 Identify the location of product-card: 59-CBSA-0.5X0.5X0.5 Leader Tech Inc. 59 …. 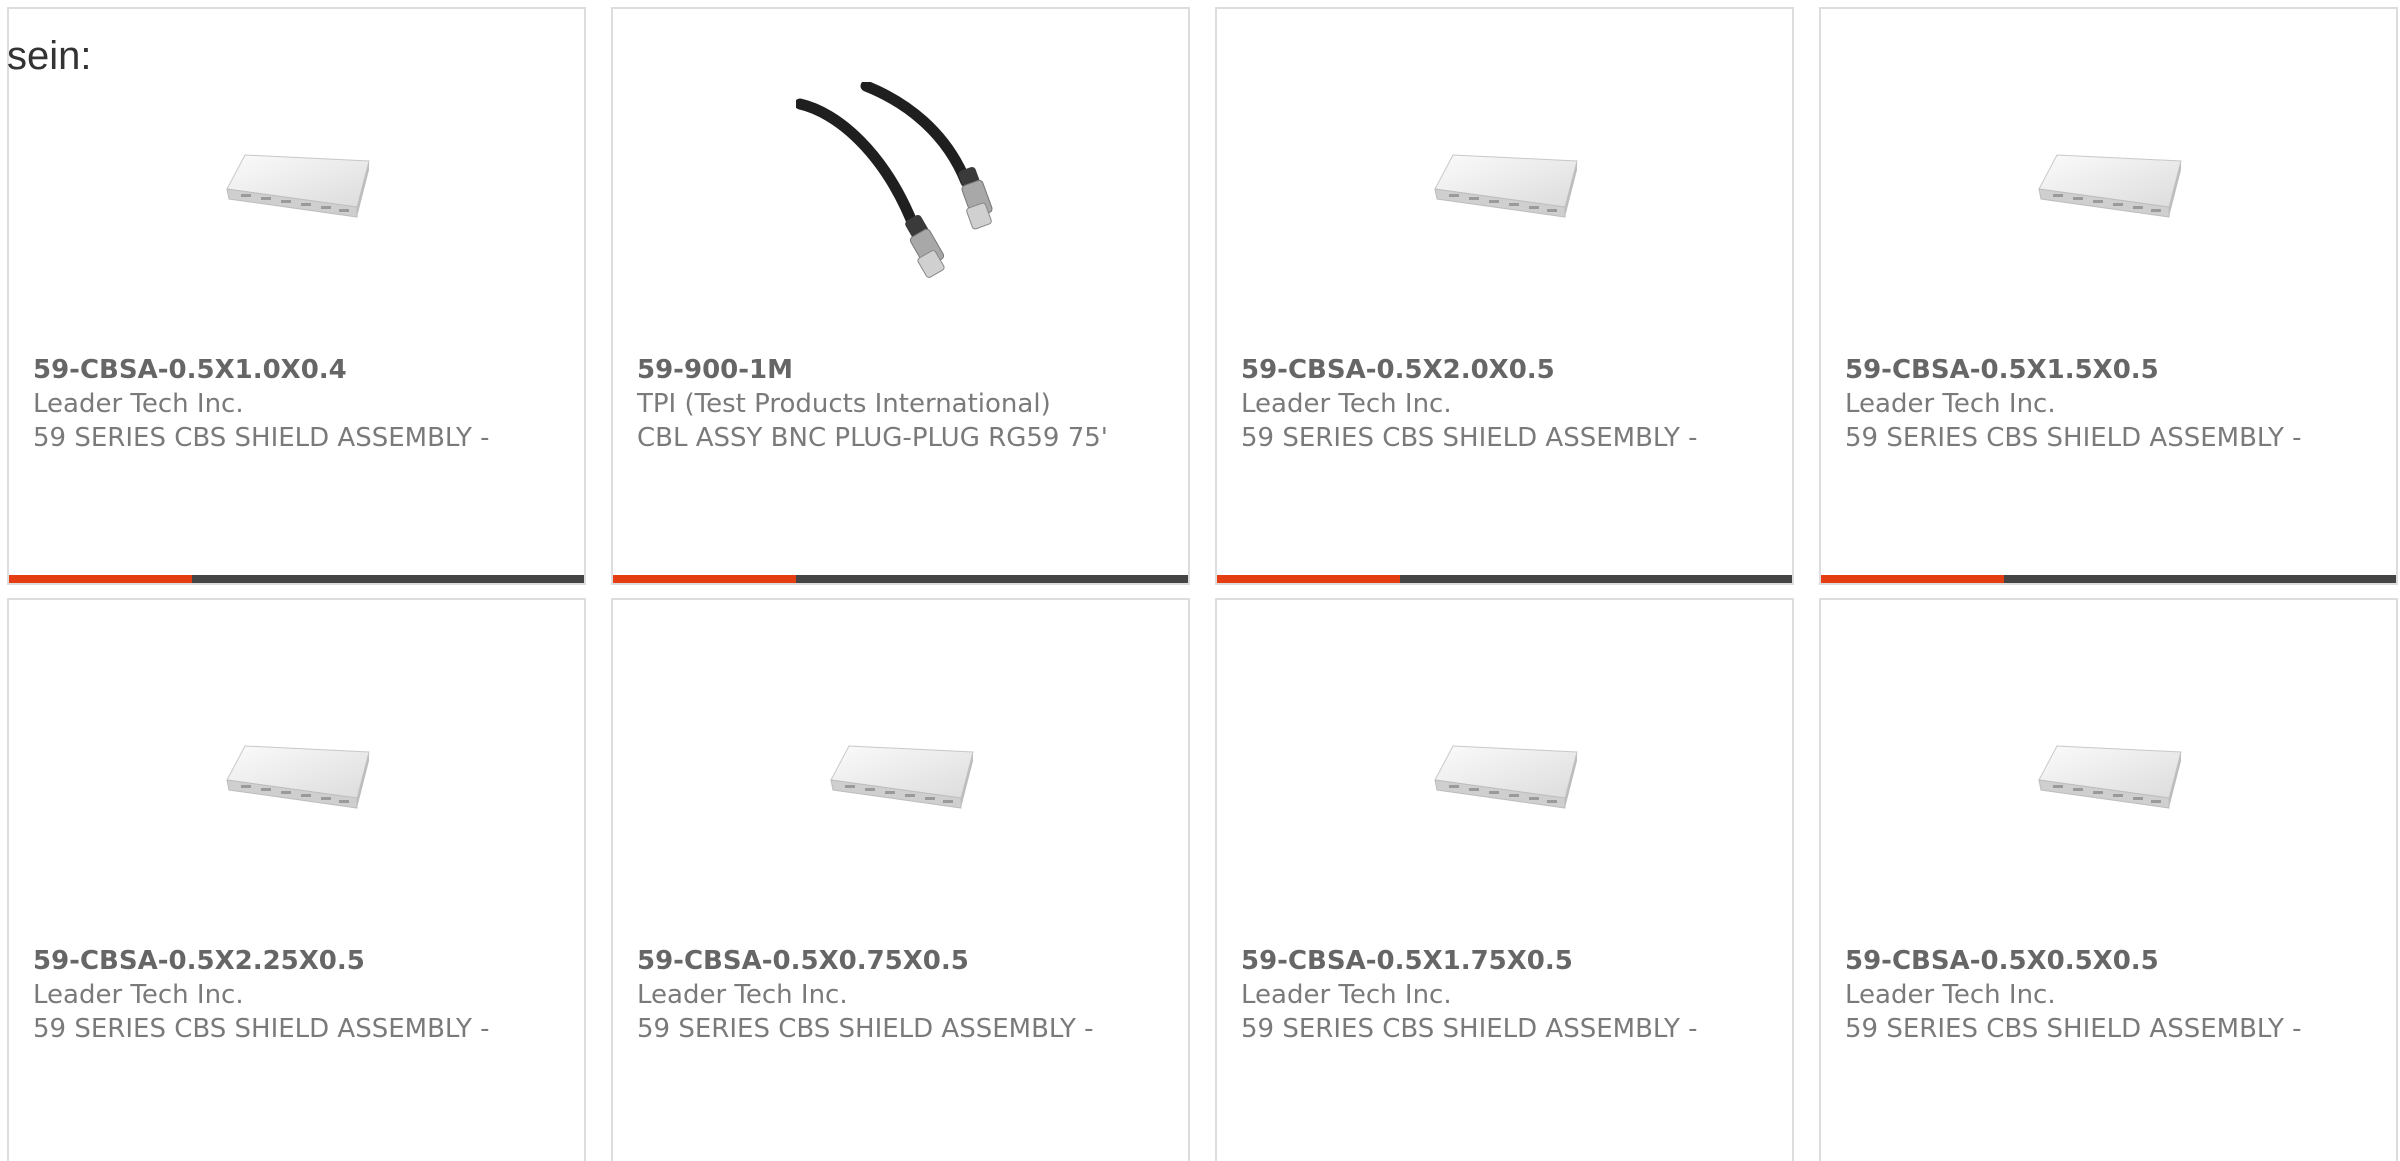
(2108, 879).